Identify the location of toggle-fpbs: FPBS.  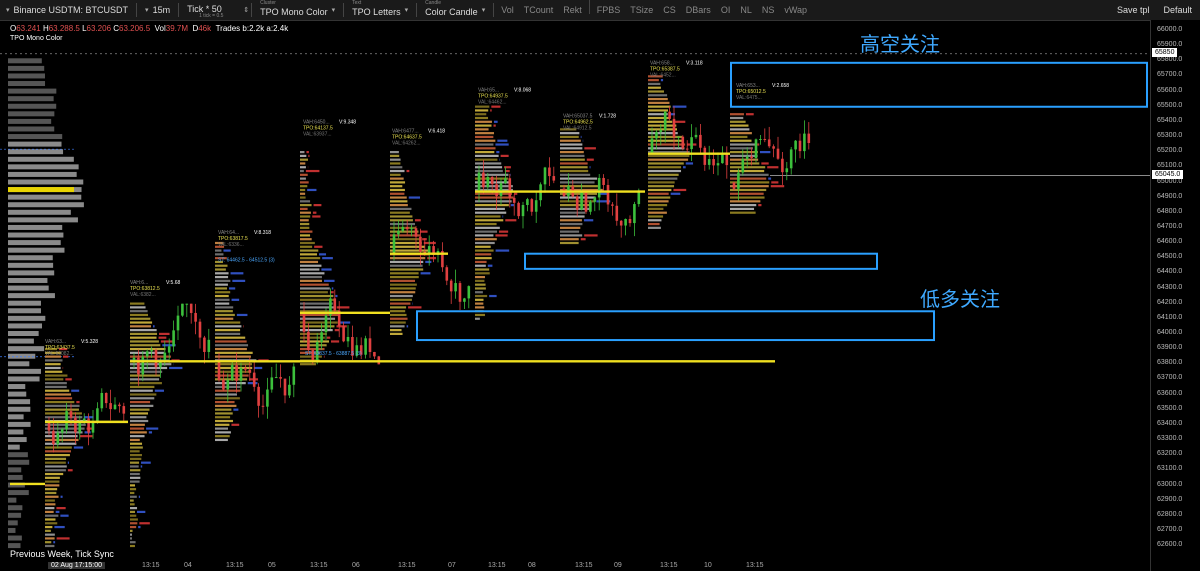
(609, 10).